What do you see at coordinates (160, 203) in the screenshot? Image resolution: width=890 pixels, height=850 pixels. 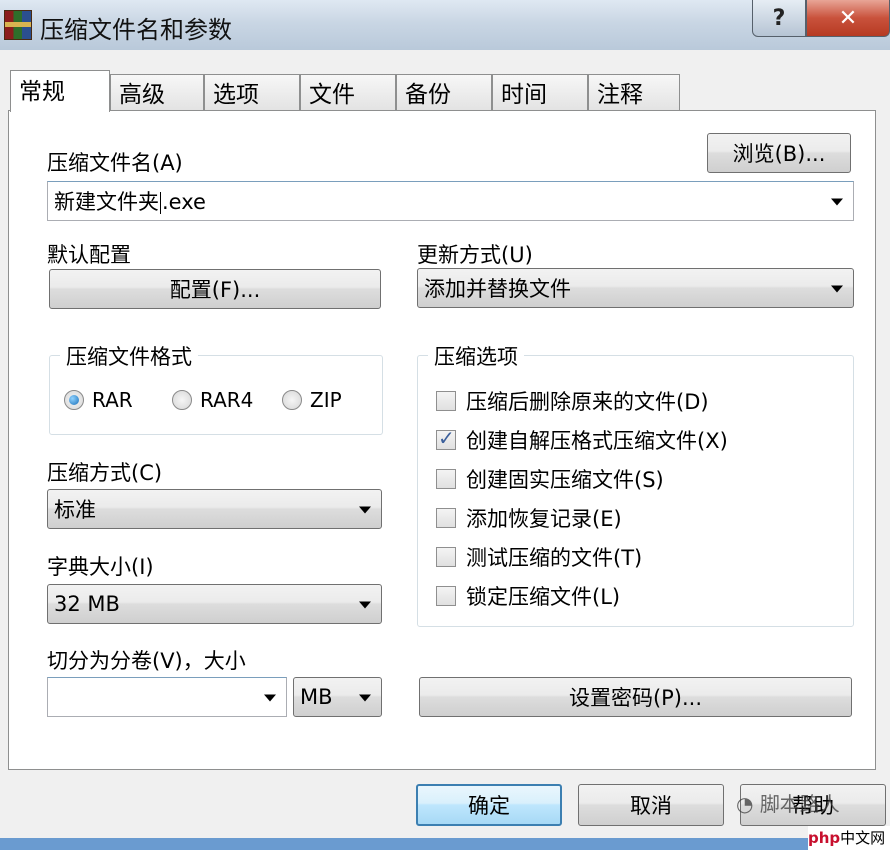 I see `text-caret` at bounding box center [160, 203].